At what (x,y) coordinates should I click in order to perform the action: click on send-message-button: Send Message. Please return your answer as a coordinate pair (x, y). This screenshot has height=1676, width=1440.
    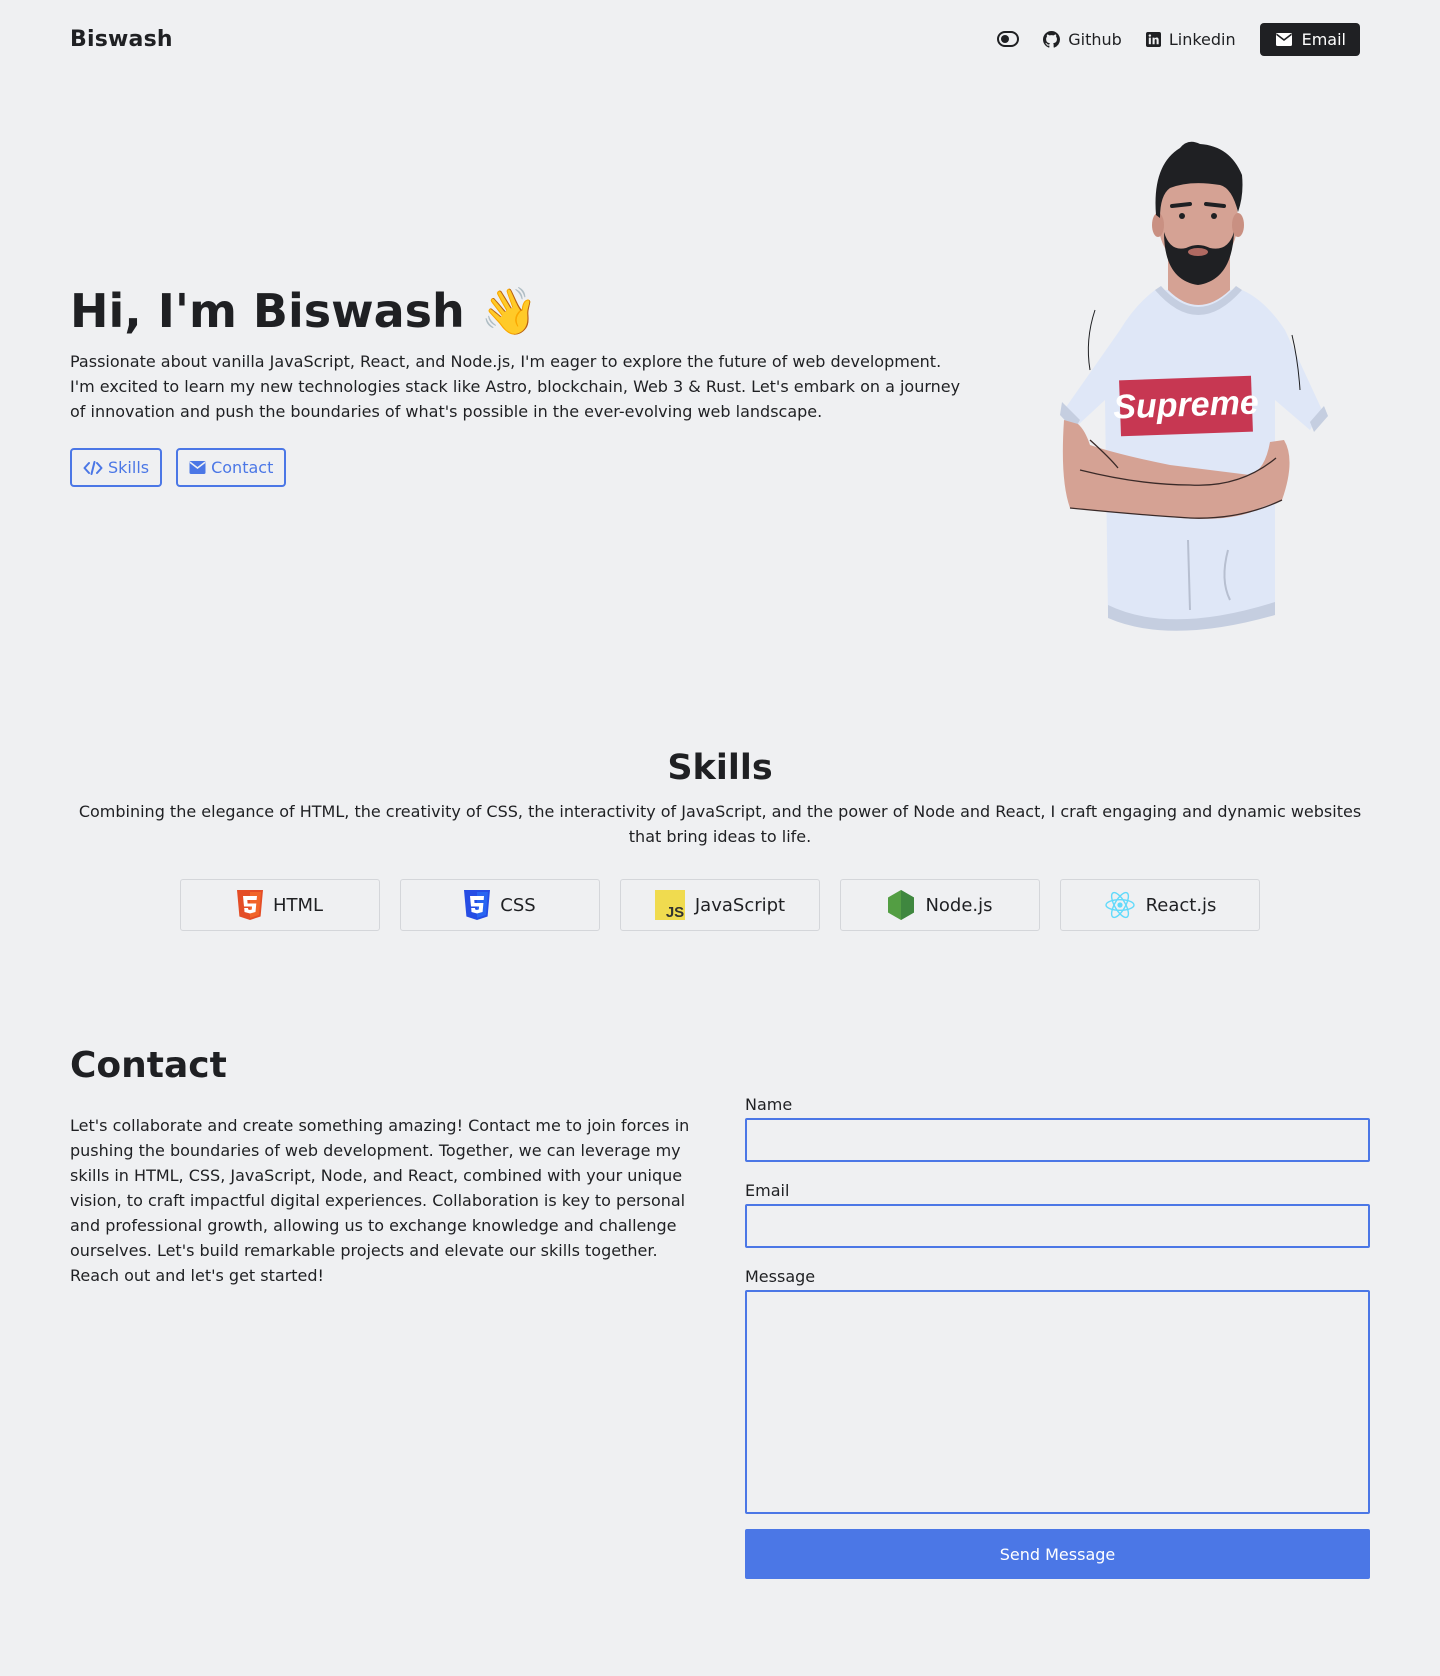
    Looking at the image, I should click on (1057, 1554).